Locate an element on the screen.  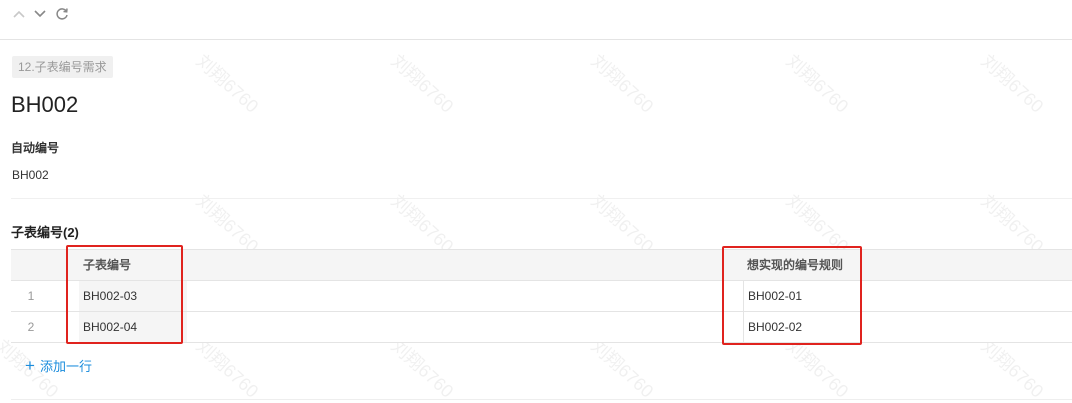
page-title: BH002 is located at coordinates (45, 104).